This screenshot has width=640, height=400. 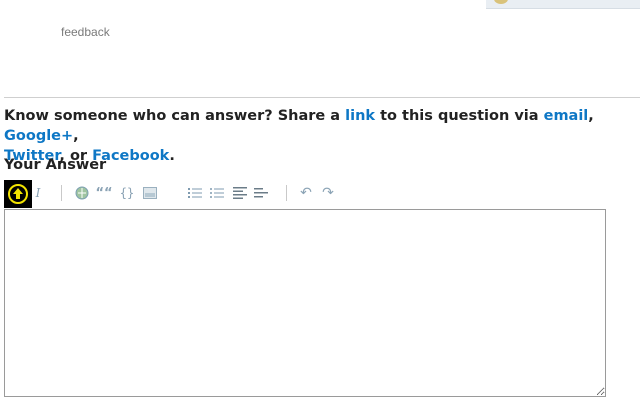 I want to click on undo-button: ↶, so click(x=306, y=193).